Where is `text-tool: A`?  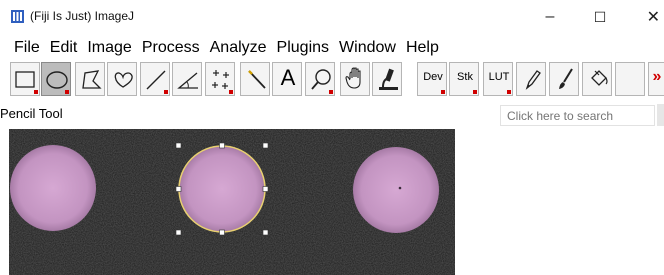
text-tool: A is located at coordinates (287, 79).